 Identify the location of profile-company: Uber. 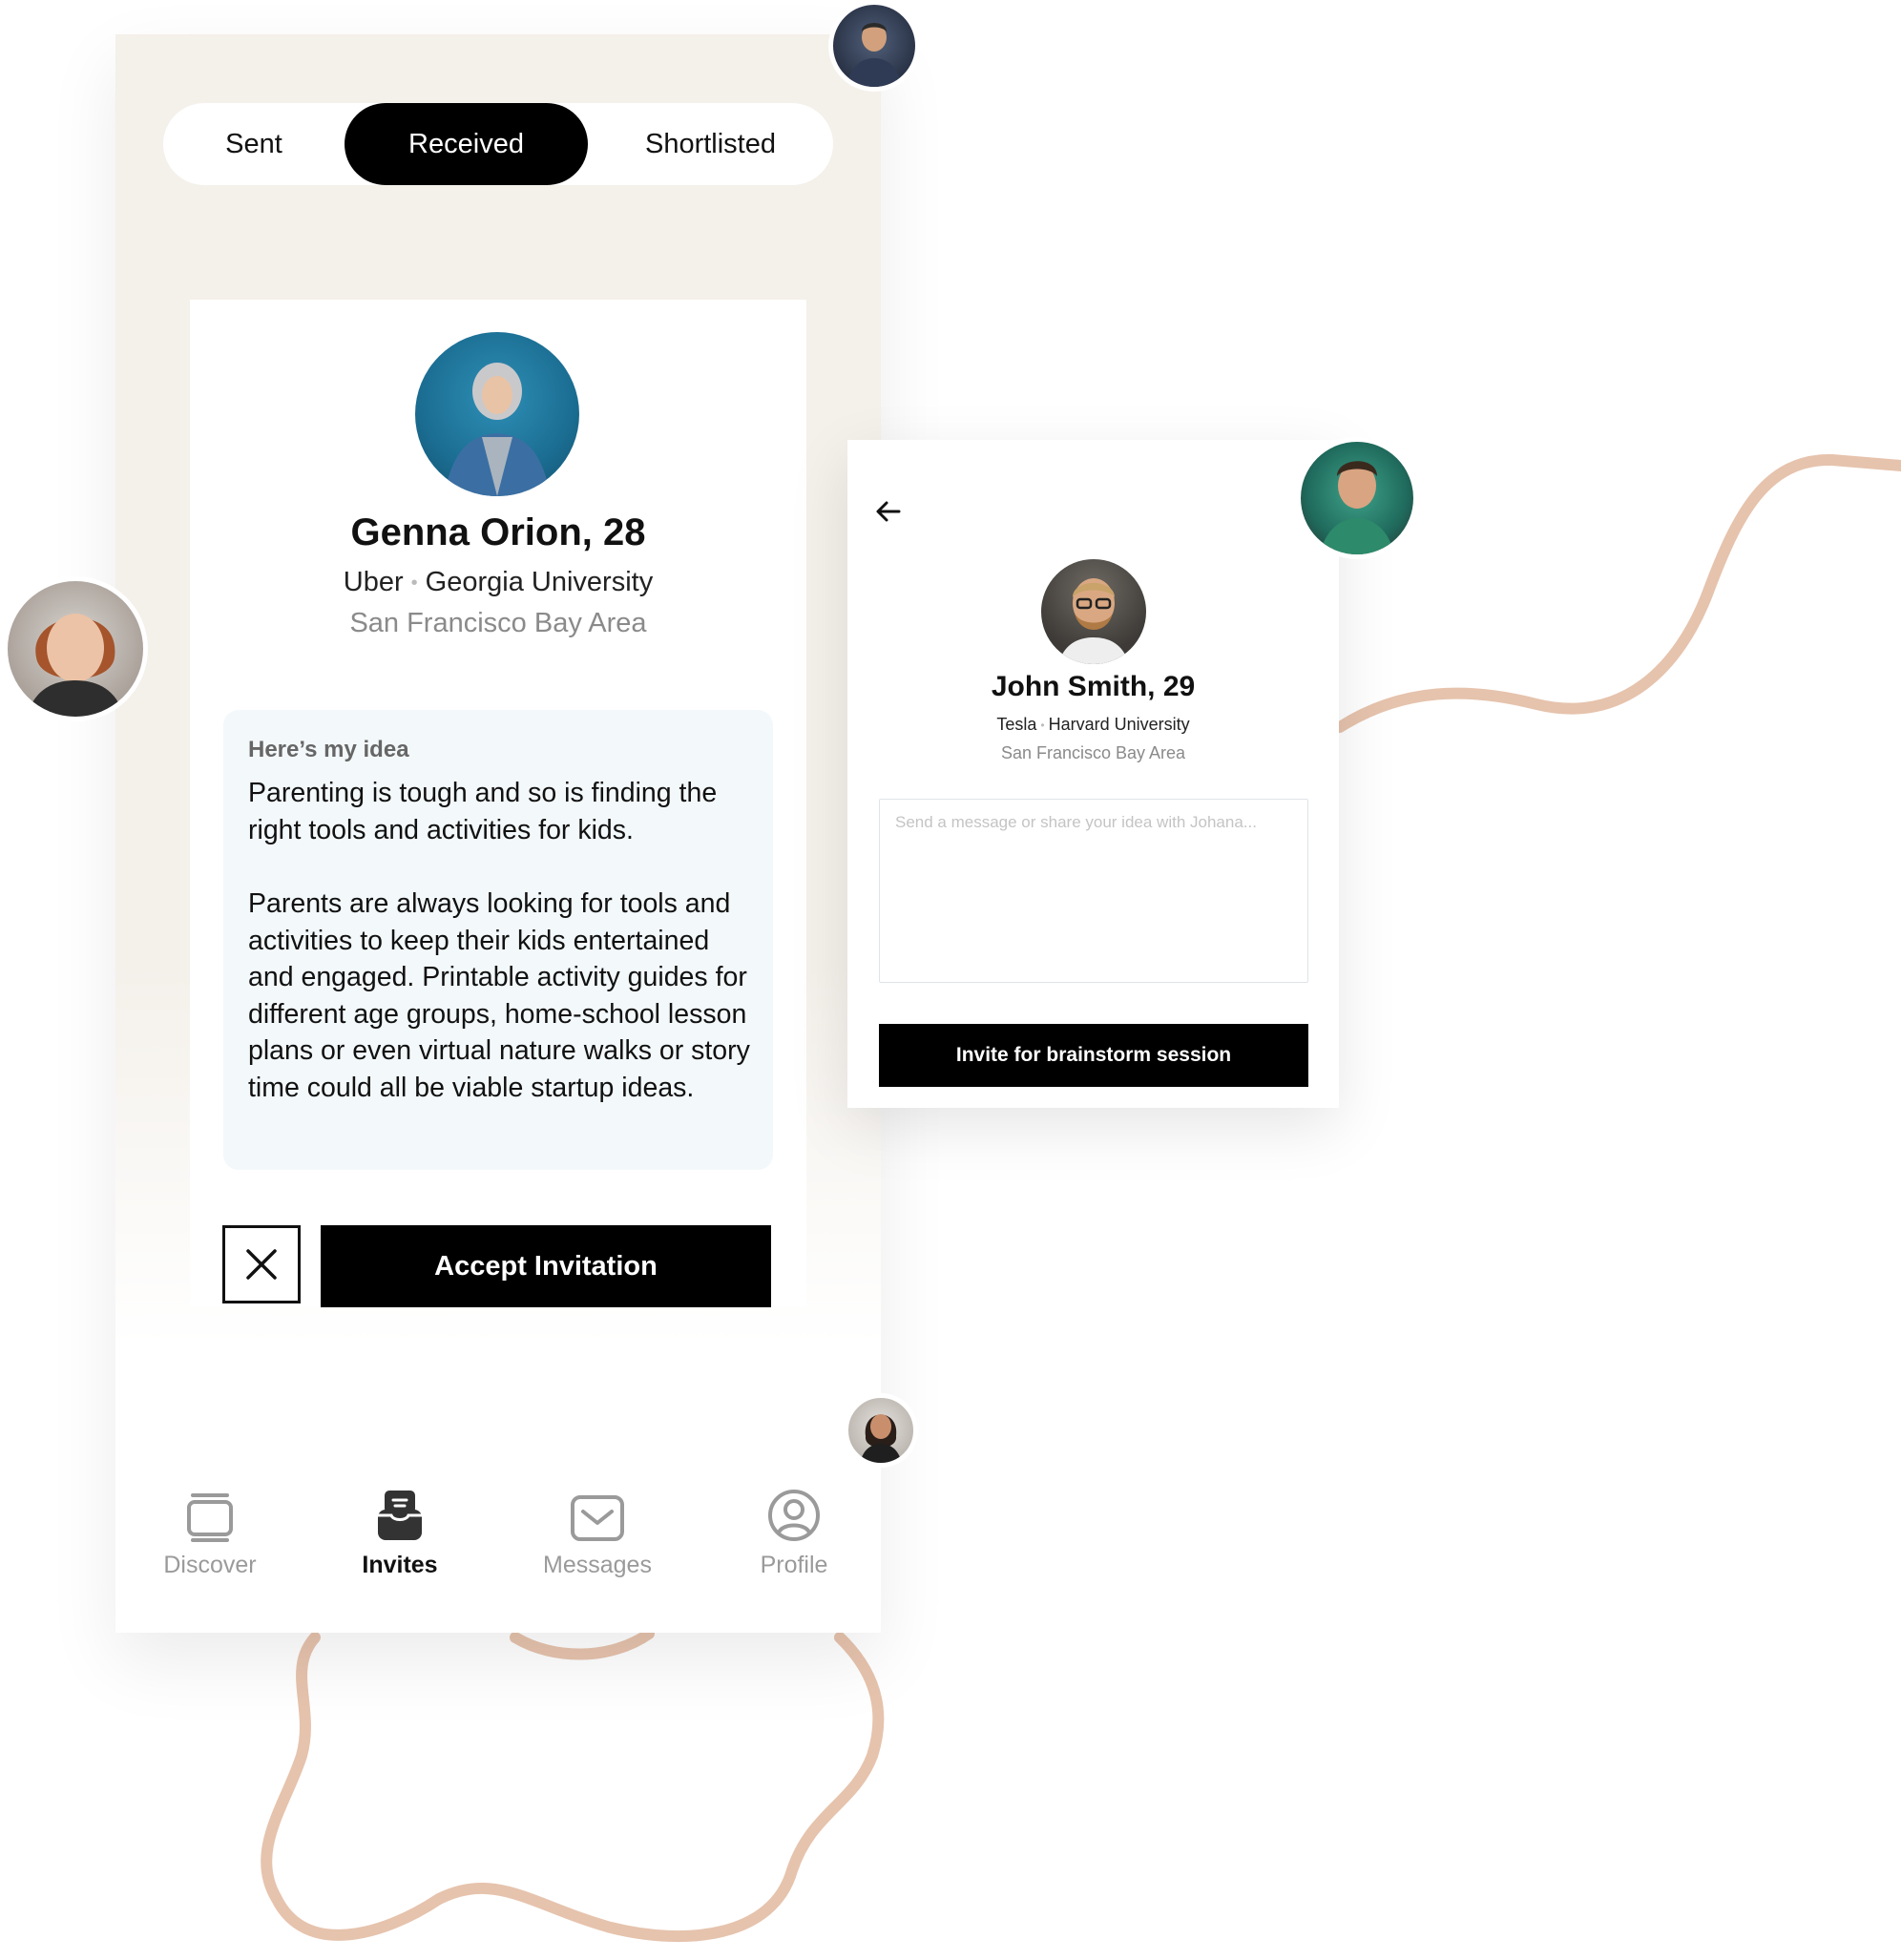
(374, 582).